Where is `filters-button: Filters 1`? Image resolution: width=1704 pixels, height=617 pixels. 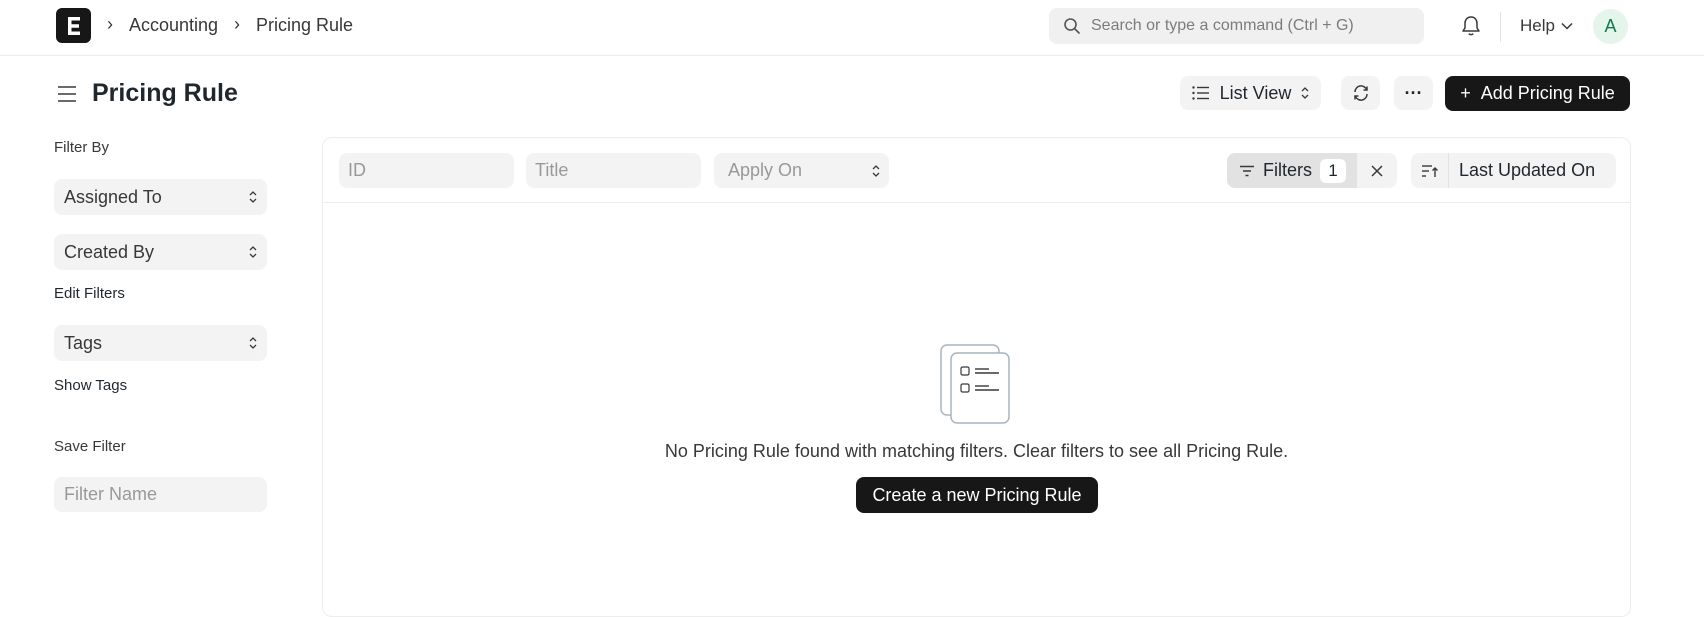
filters-button: Filters 1 is located at coordinates (1292, 170).